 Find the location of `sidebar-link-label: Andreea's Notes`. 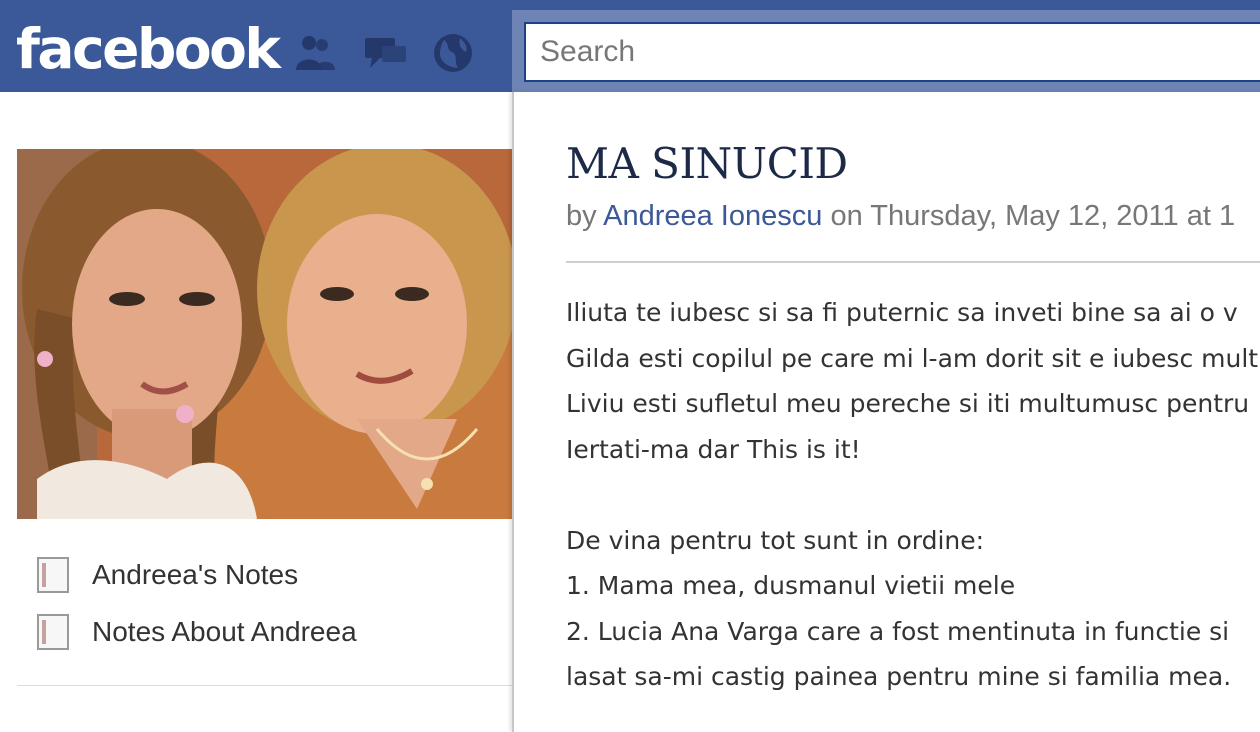

sidebar-link-label: Andreea's Notes is located at coordinates (195, 574).